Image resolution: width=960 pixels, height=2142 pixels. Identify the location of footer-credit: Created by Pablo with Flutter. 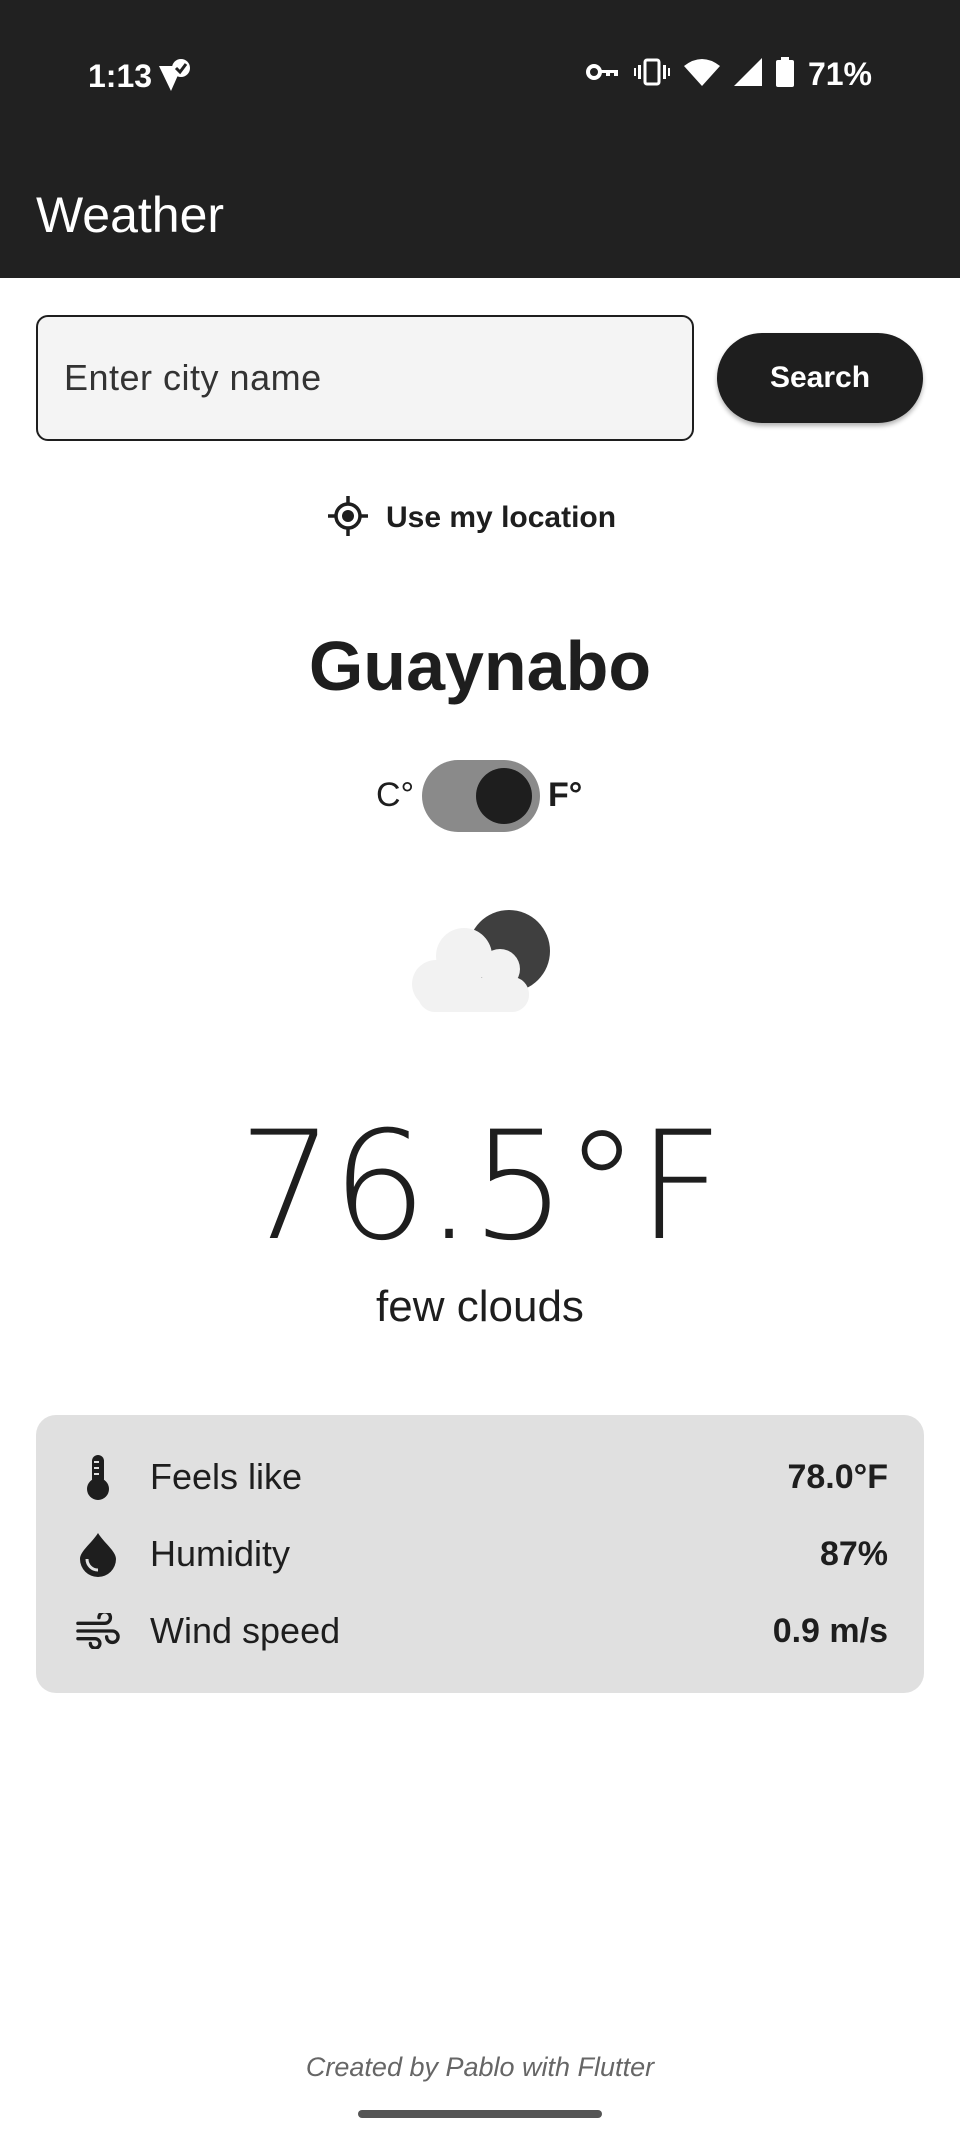
(480, 2067).